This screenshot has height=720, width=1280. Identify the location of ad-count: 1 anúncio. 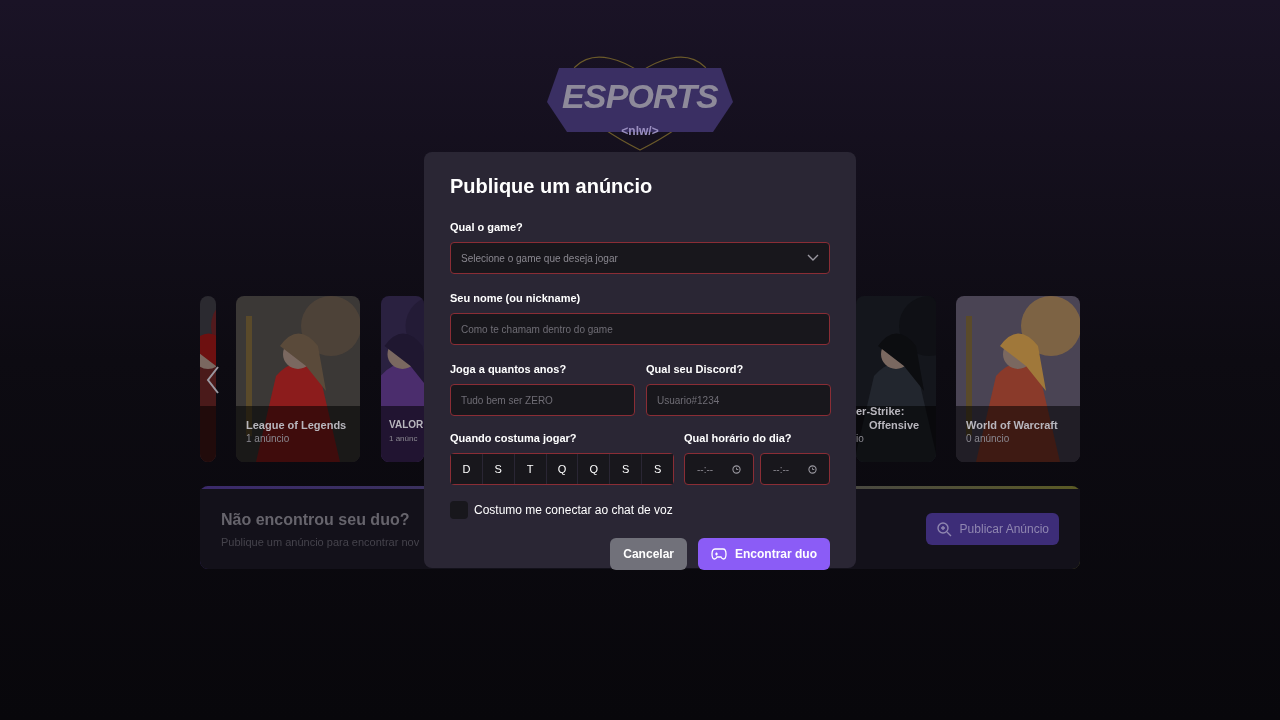
(268, 439).